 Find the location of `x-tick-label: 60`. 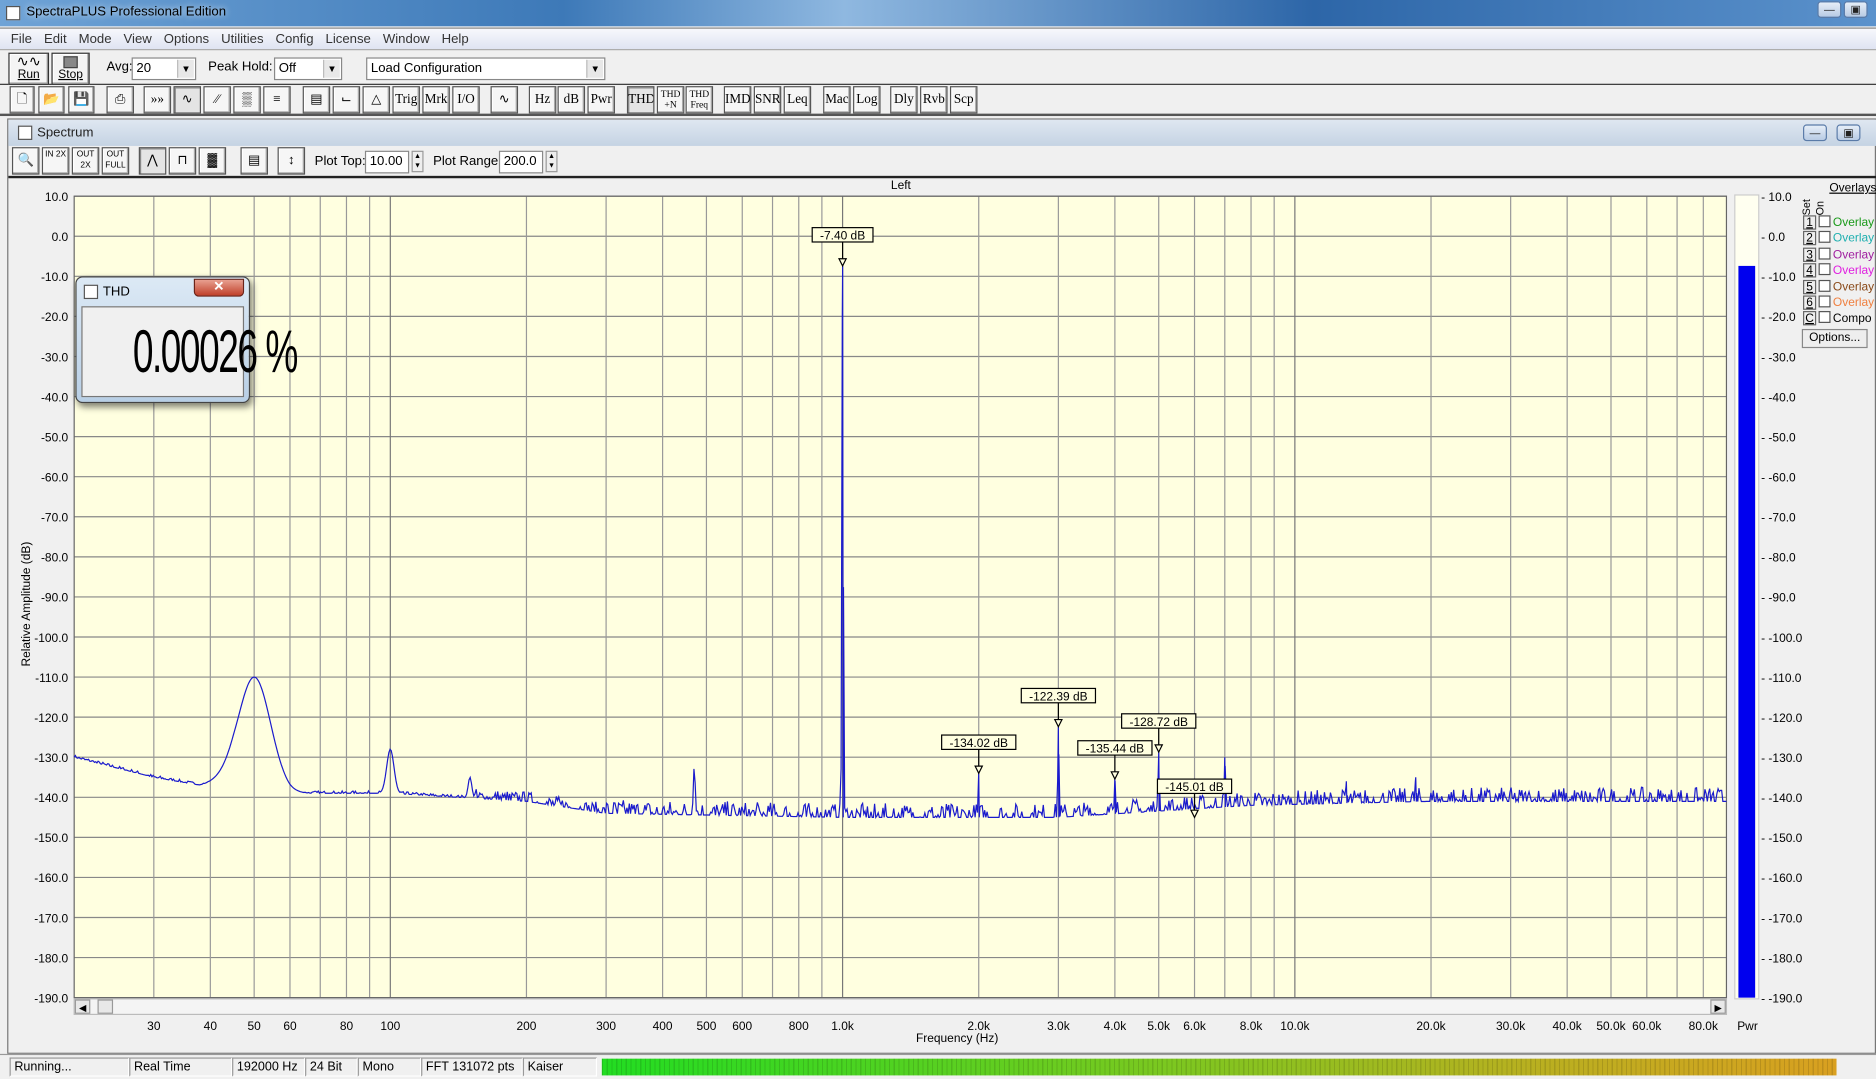

x-tick-label: 60 is located at coordinates (290, 1026).